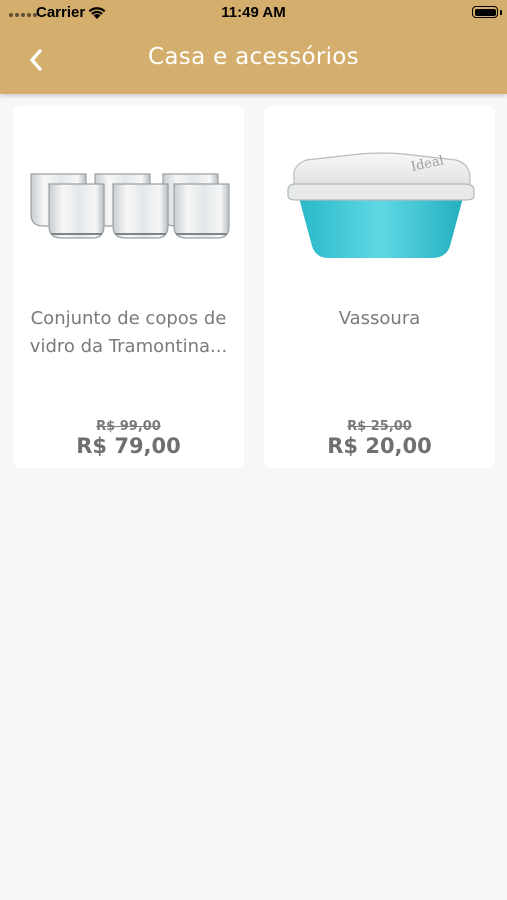 The width and height of the screenshot is (507, 900). What do you see at coordinates (128, 446) in the screenshot?
I see `product-price: R$ 79,00` at bounding box center [128, 446].